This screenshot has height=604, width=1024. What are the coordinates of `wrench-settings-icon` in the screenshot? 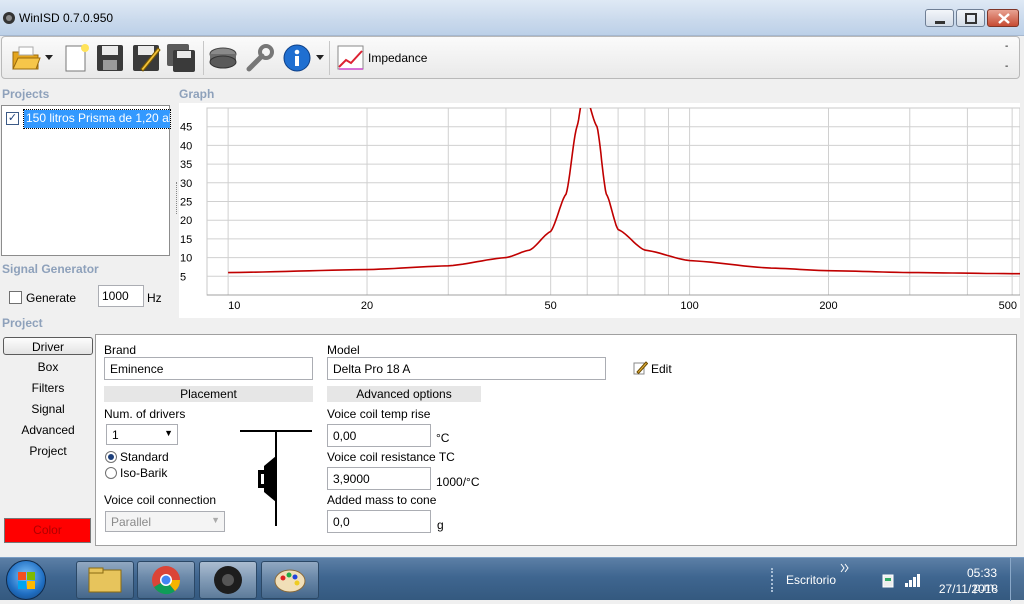 It's located at (260, 58).